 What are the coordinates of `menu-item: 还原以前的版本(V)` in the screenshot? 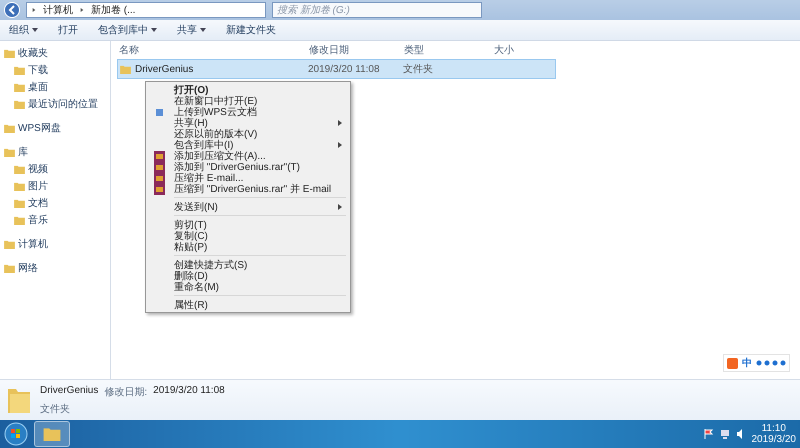 It's located at (248, 133).